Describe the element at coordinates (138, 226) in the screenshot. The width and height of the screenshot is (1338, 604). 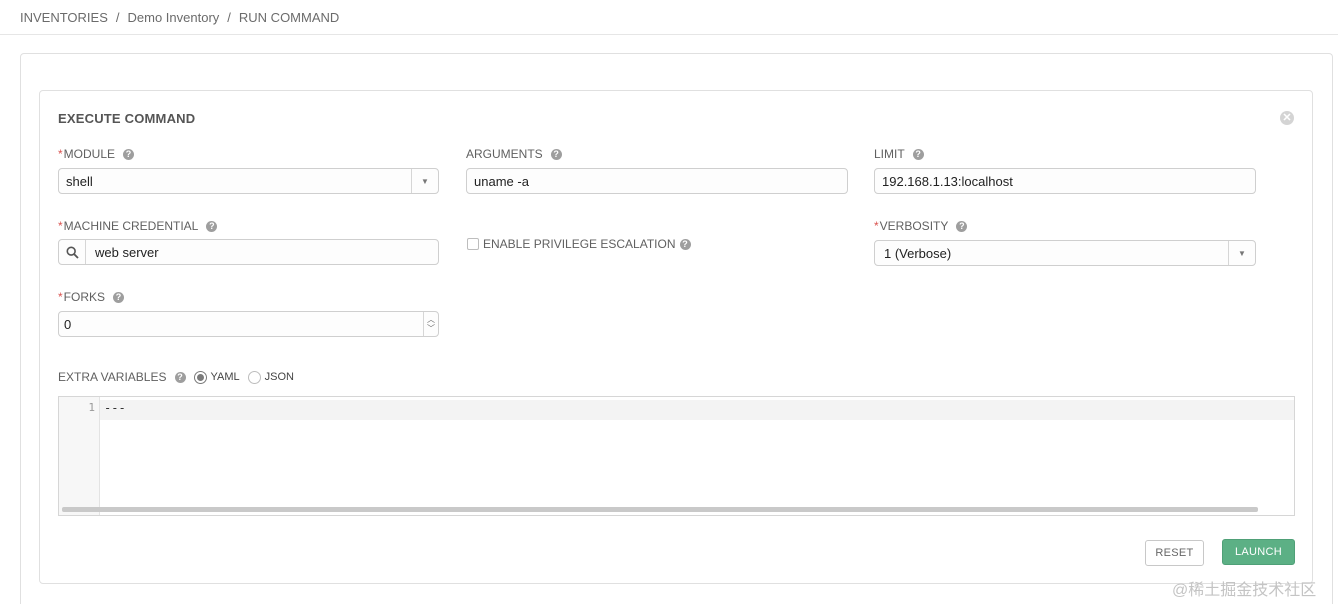
I see `machine-credential-label: * MACHINE CREDENTIAL?` at that location.